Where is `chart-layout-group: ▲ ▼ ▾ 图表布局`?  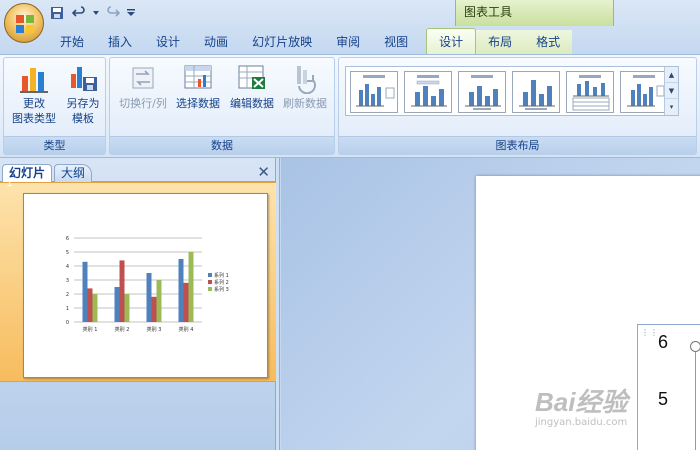
chart-layout-group: ▲ ▼ ▾ 图表布局 is located at coordinates (517, 106).